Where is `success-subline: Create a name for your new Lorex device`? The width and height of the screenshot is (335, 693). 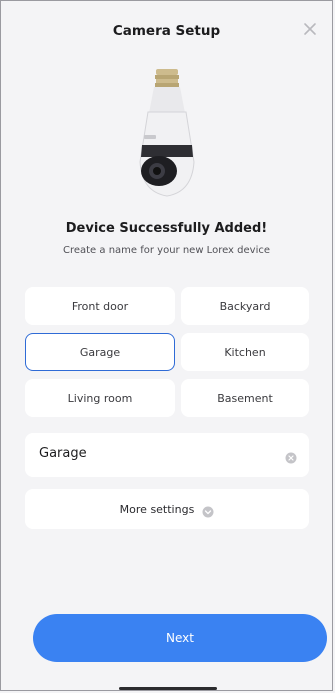
success-subline: Create a name for your new Lorex device is located at coordinates (166, 250).